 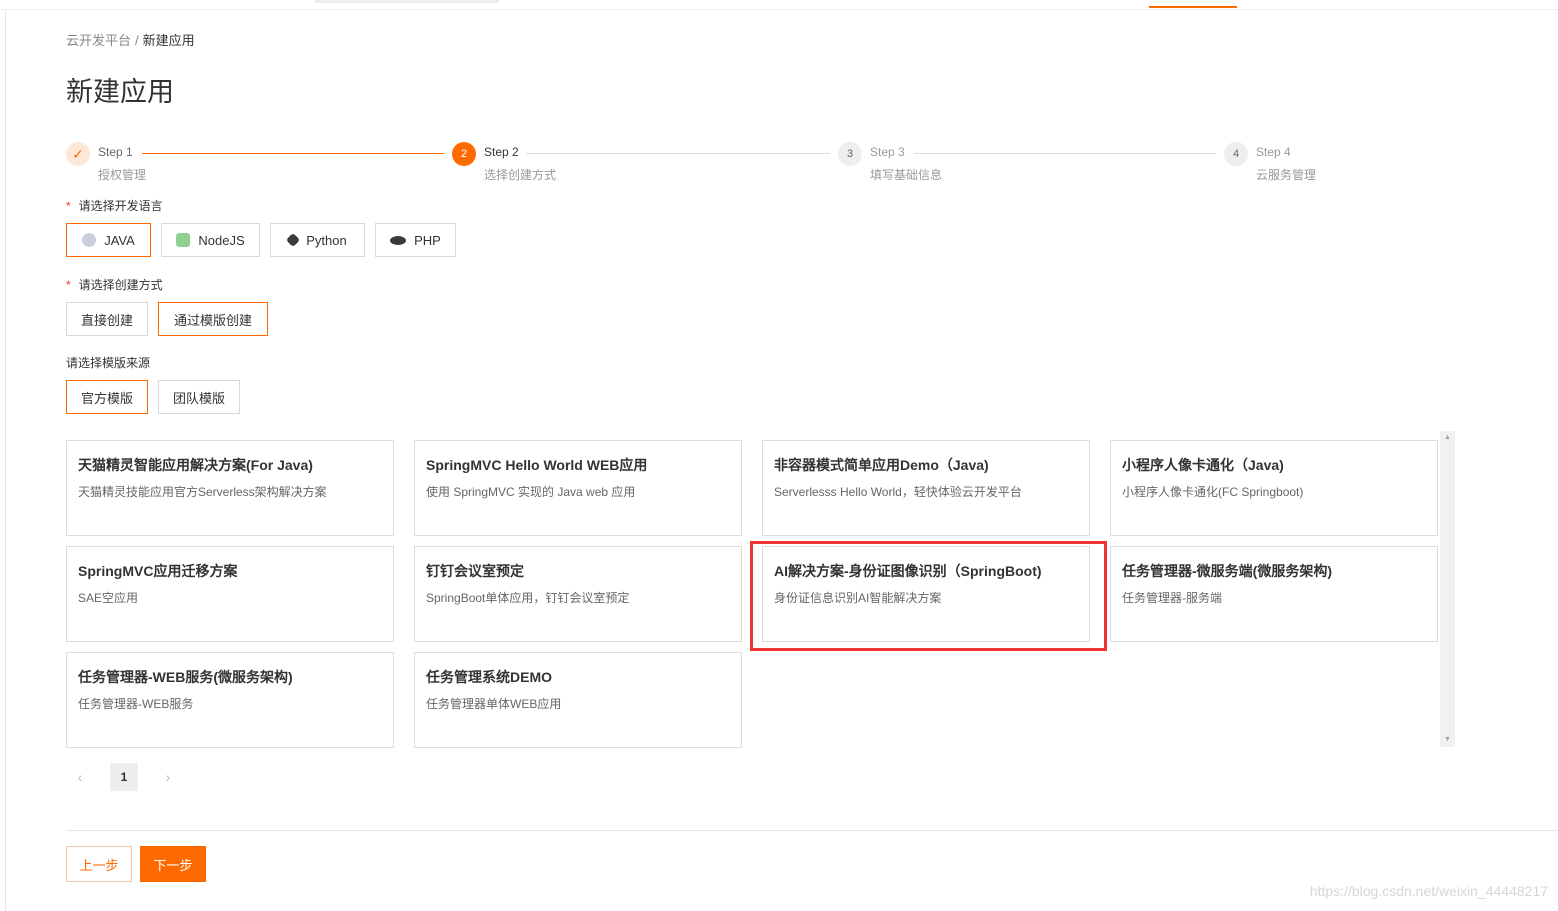 What do you see at coordinates (475, 571) in the screenshot?
I see `template-card-title: 钉钉会议室预定` at bounding box center [475, 571].